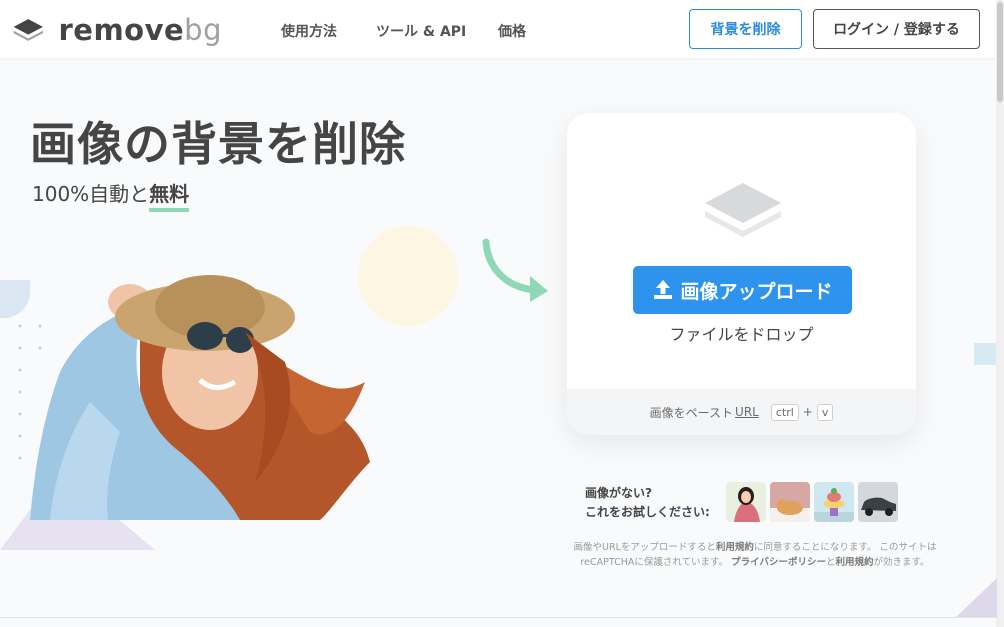 Image resolution: width=1004 pixels, height=627 pixels. I want to click on remove-background-button: 背景を削除, so click(745, 29).